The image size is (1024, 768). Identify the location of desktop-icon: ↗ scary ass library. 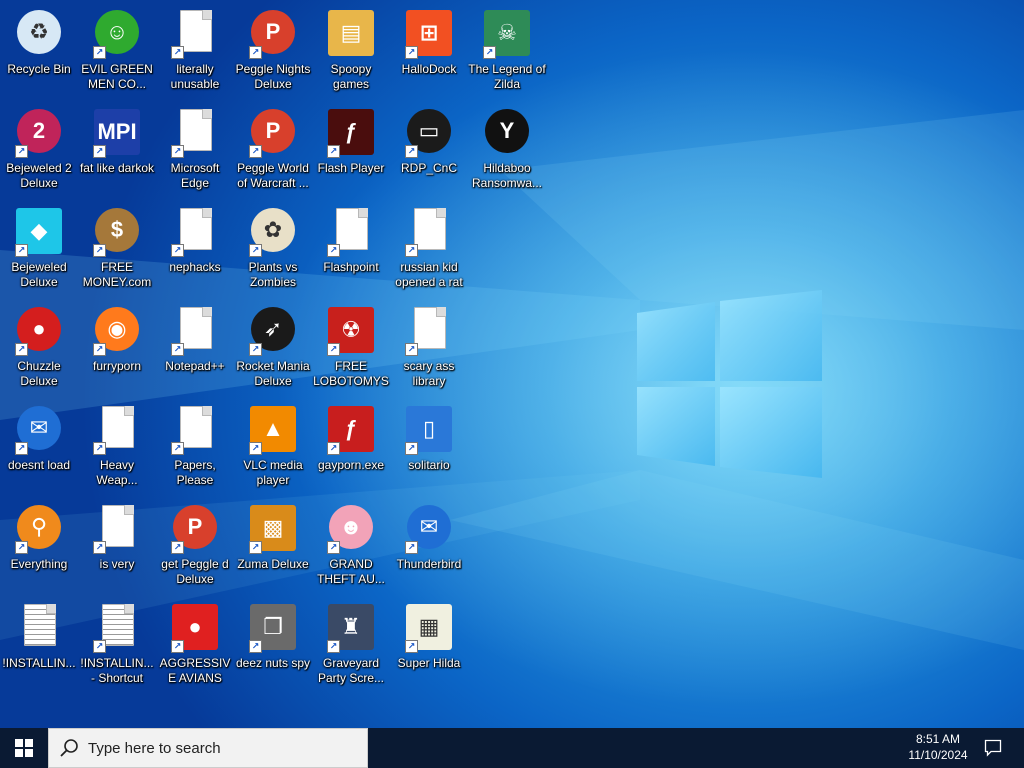
(429, 349).